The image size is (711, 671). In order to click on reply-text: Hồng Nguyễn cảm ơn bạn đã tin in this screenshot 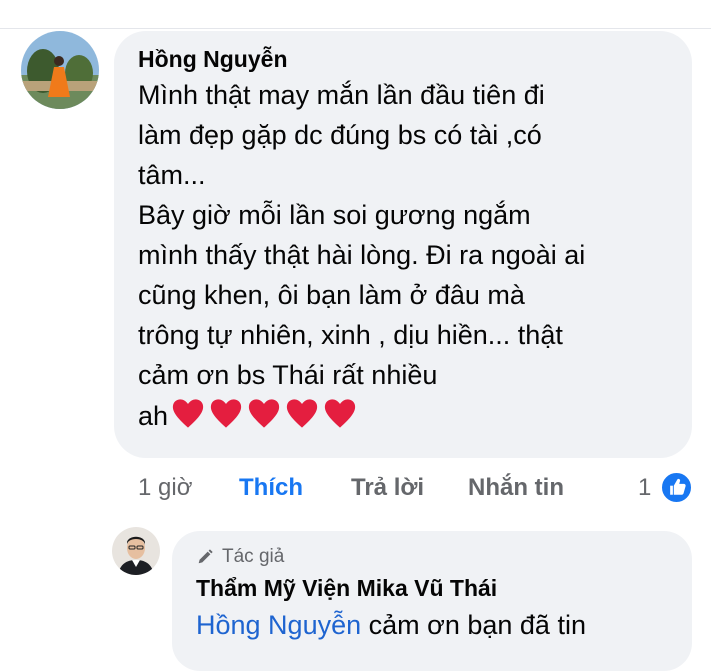, I will do `click(432, 625)`.